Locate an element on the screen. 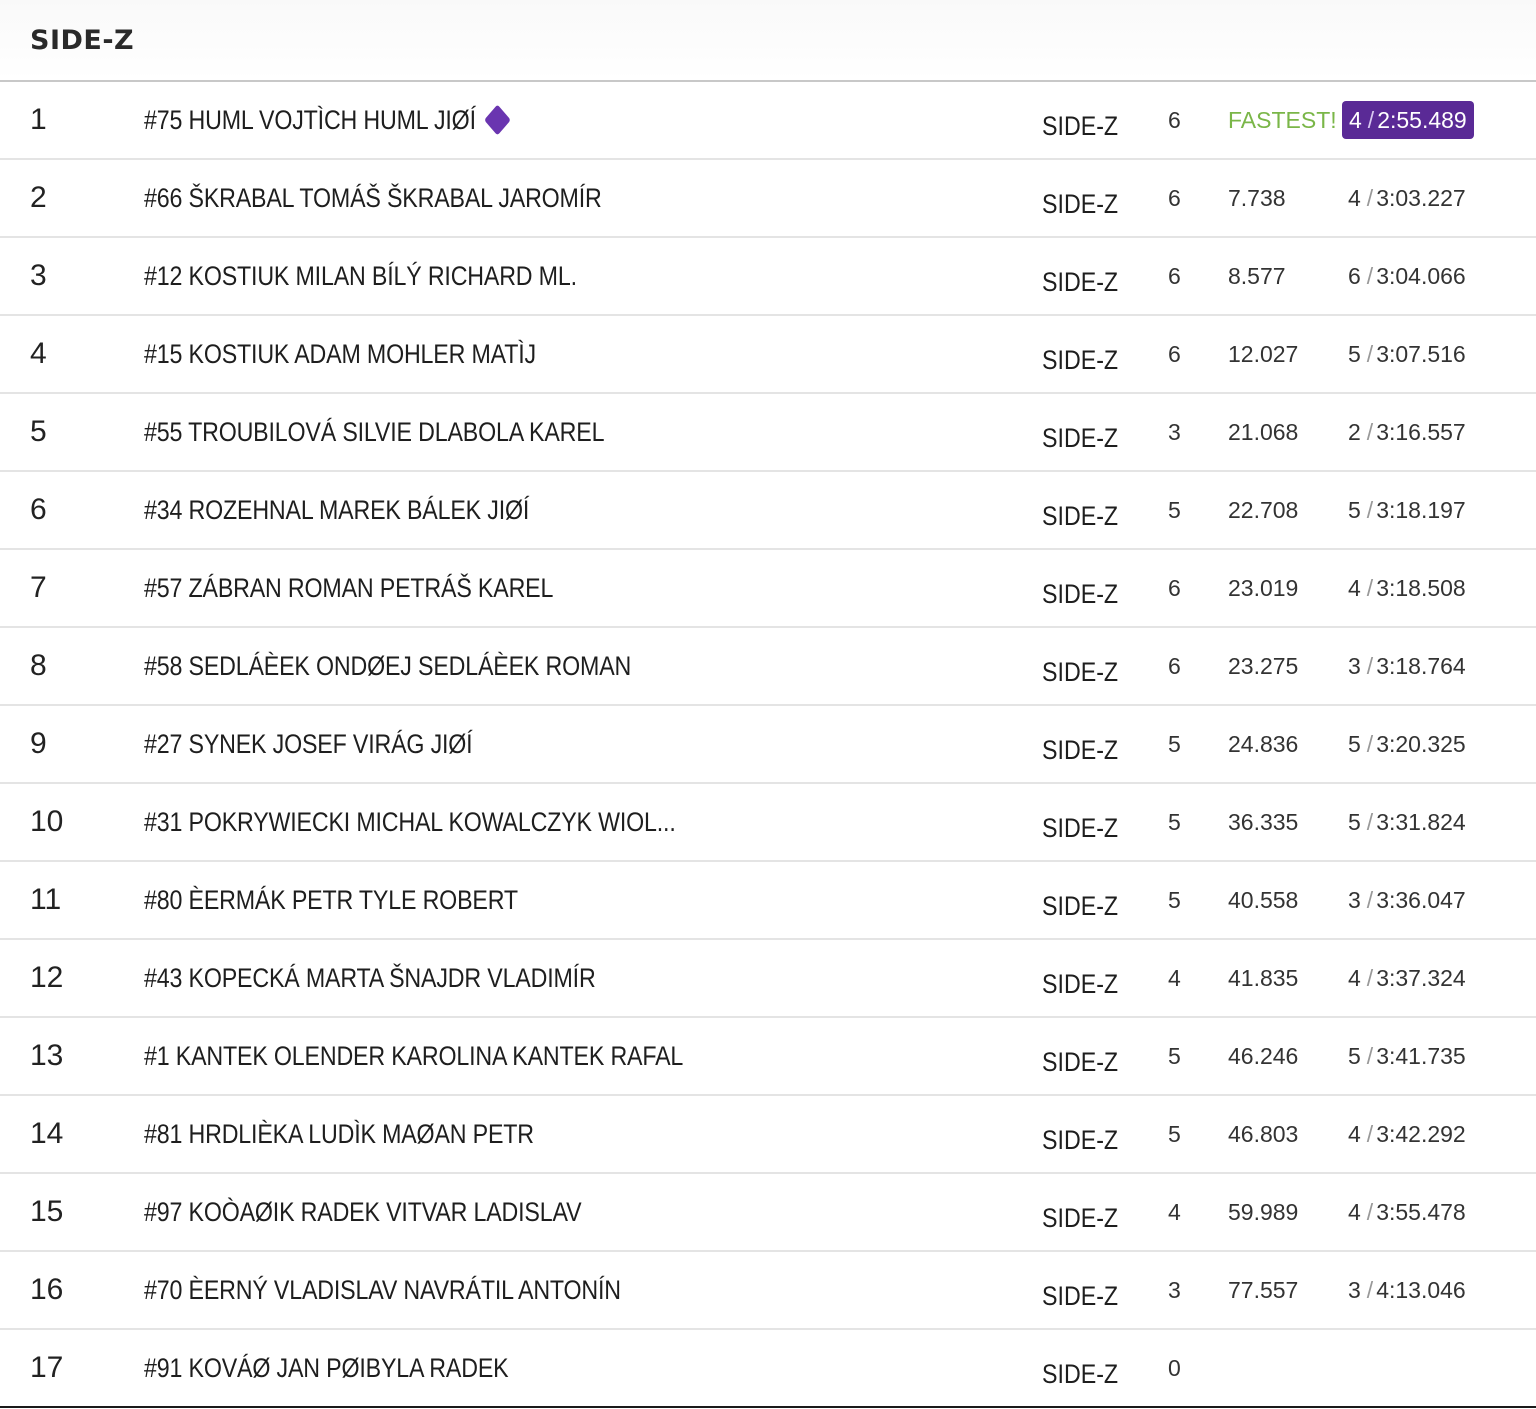 The width and height of the screenshot is (1536, 1409). driver-name-cell: #34 ROZEHNAL MAREK BÁLEK JIØÍ is located at coordinates (402, 510).